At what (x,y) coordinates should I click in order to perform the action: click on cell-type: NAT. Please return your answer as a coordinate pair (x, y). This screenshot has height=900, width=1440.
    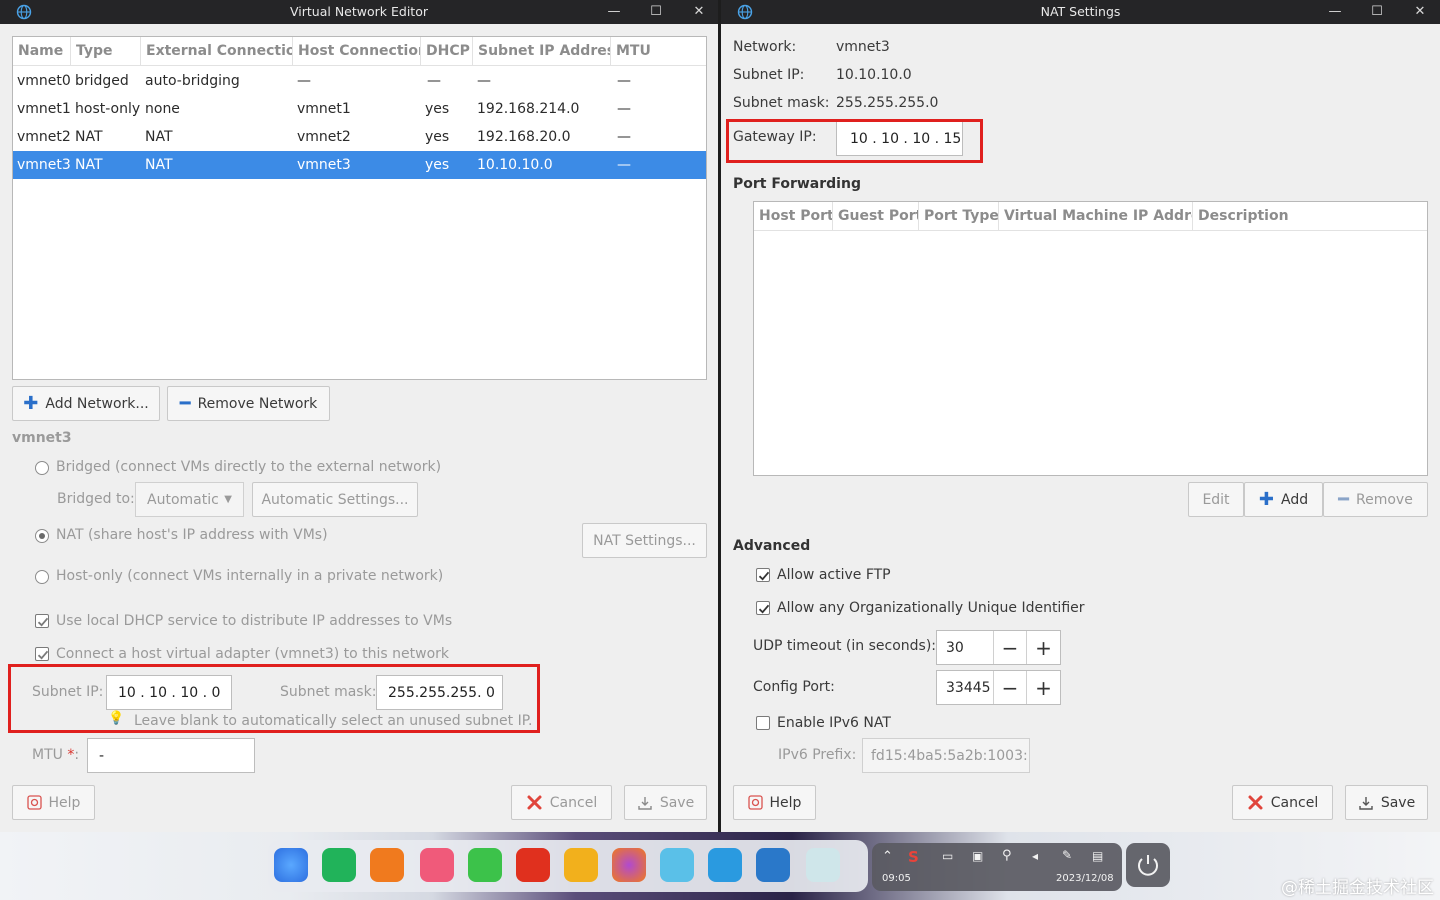
    Looking at the image, I should click on (89, 137).